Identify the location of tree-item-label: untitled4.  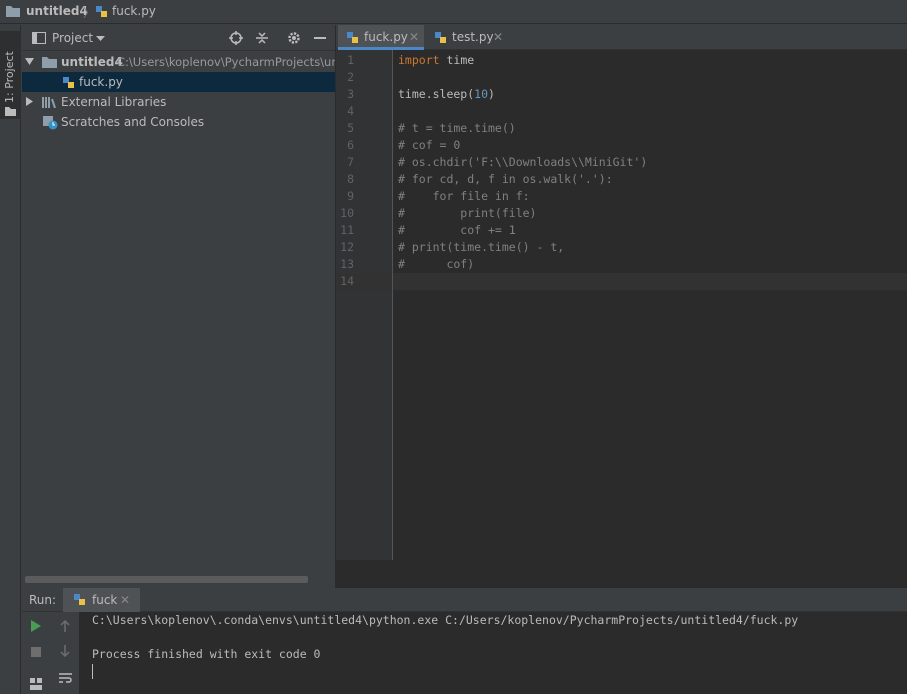
(92, 62).